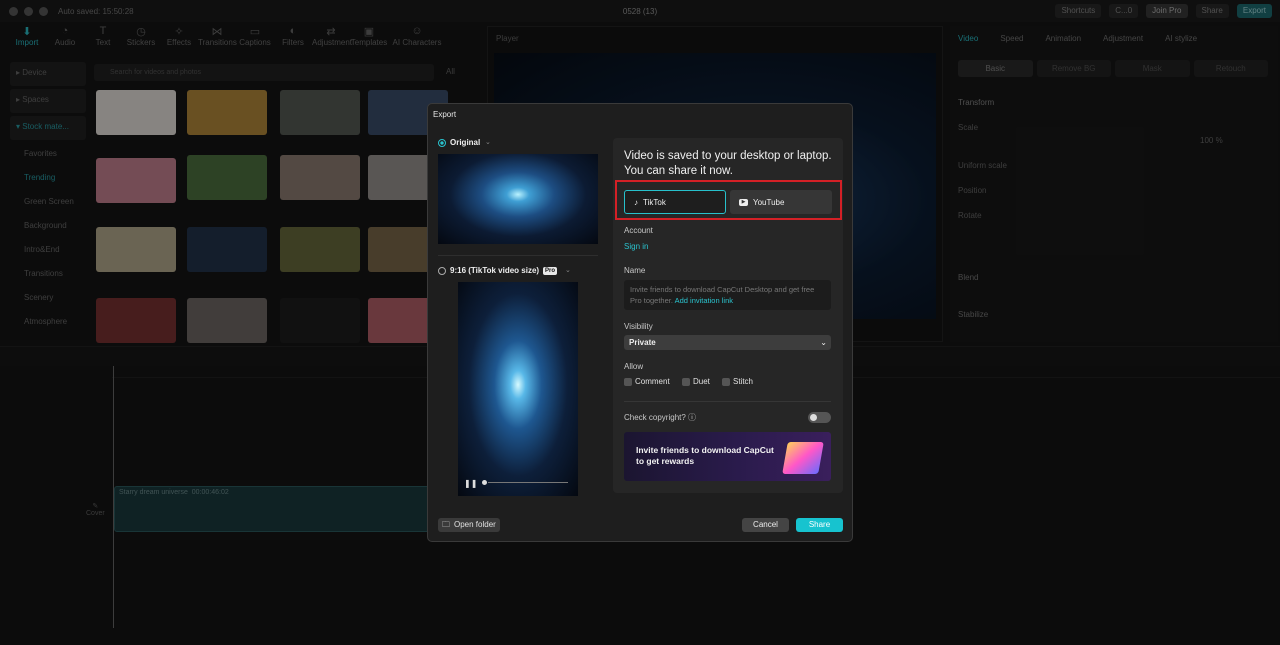  I want to click on open-folder-button: 🗀 Open folder, so click(469, 525).